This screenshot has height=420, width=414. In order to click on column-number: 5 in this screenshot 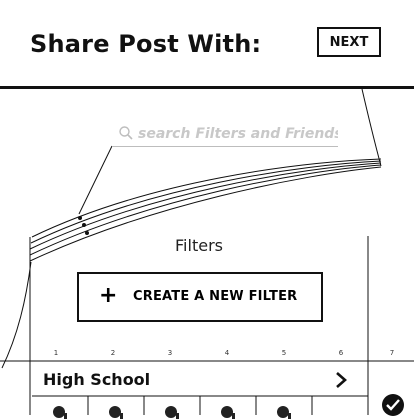, I will do `click(284, 353)`.